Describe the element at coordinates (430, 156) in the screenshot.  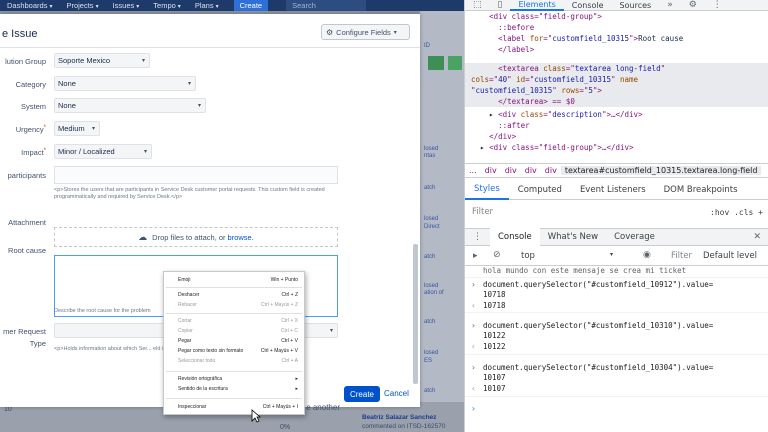
I see `background-link: ntas` at that location.